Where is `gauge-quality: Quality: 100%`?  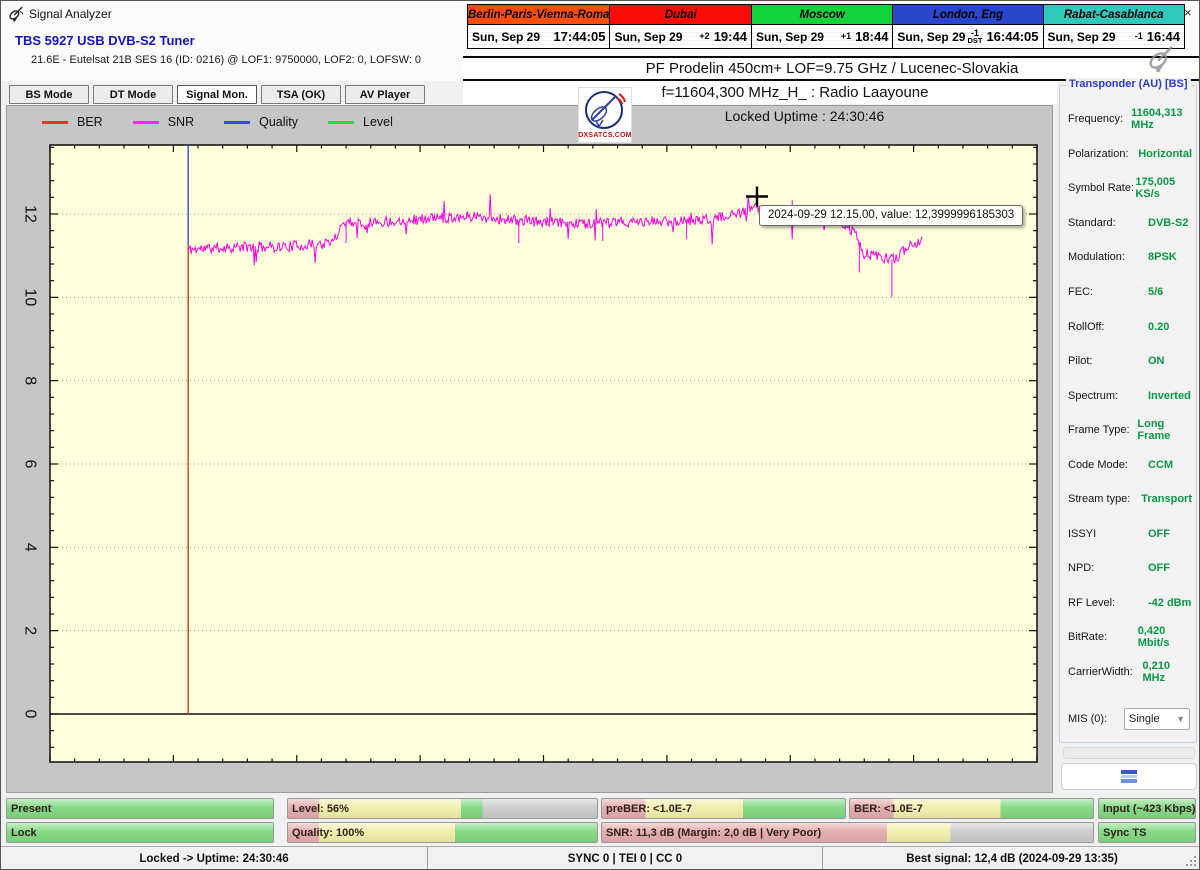
gauge-quality: Quality: 100% is located at coordinates (442, 832).